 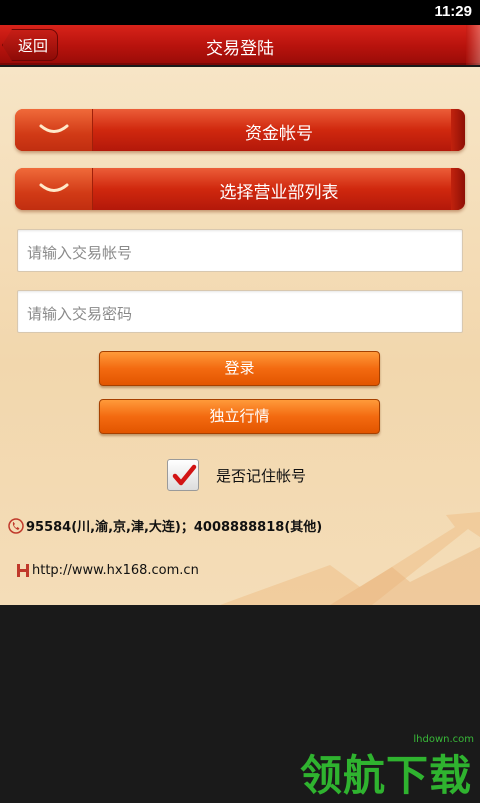 What do you see at coordinates (279, 134) in the screenshot?
I see `fund-account-label: 资金帐号` at bounding box center [279, 134].